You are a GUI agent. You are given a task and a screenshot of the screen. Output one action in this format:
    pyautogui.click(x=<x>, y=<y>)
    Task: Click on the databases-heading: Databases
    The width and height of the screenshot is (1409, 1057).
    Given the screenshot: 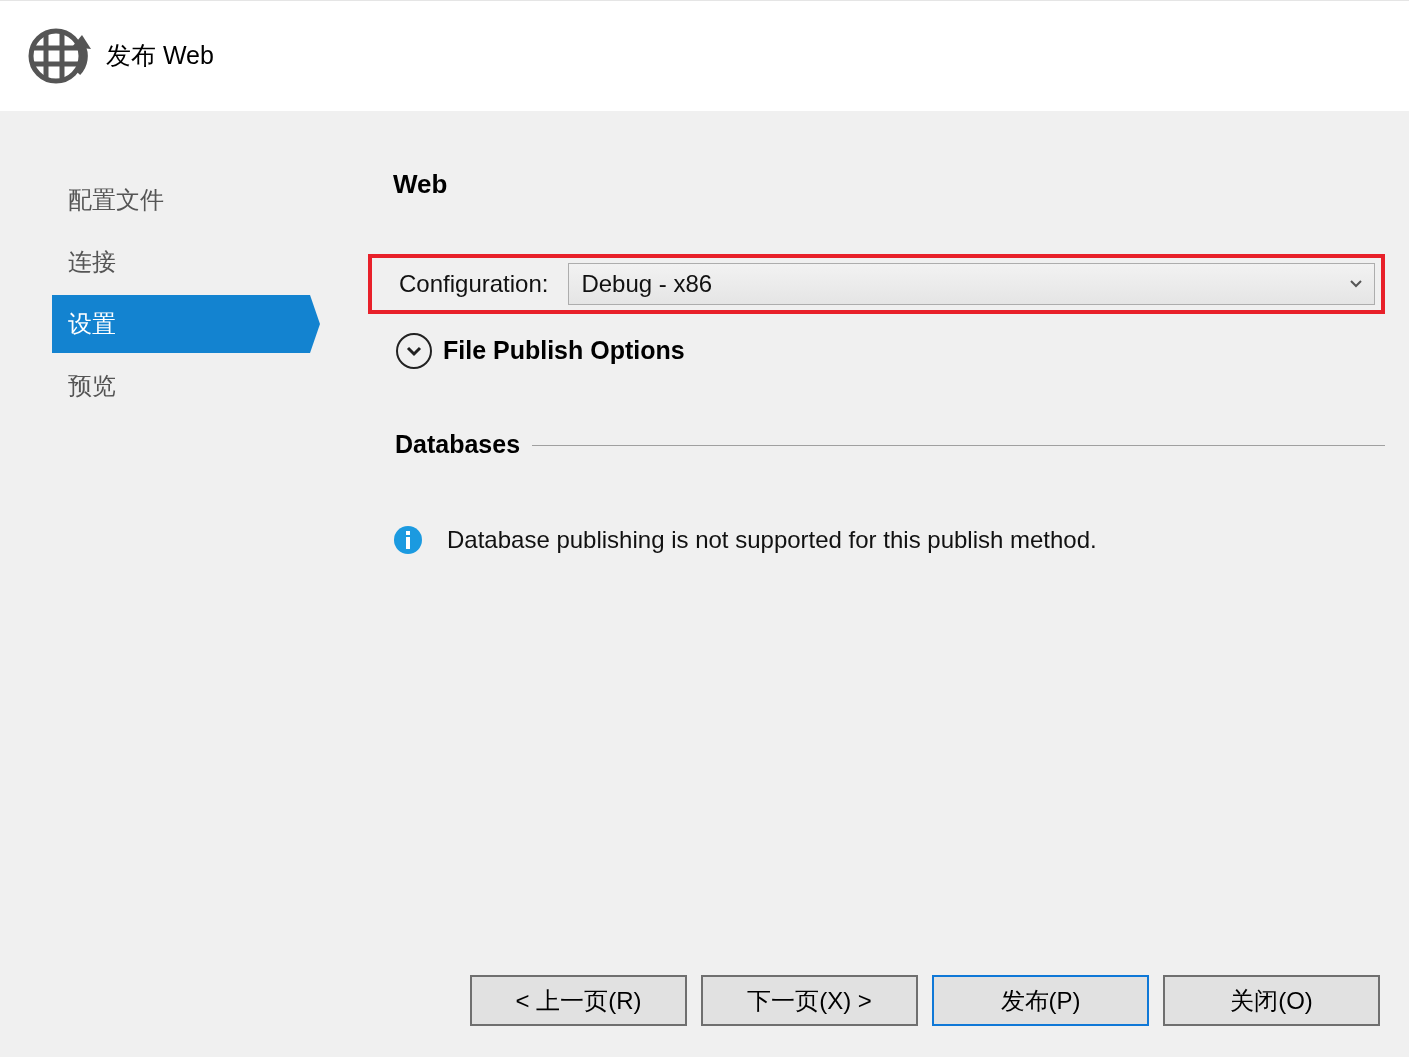 What is the action you would take?
    pyautogui.click(x=458, y=444)
    